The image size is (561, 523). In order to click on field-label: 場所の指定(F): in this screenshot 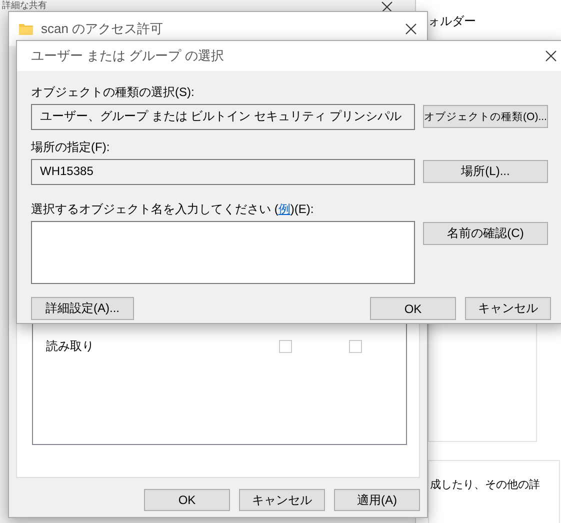, I will do `click(71, 147)`.